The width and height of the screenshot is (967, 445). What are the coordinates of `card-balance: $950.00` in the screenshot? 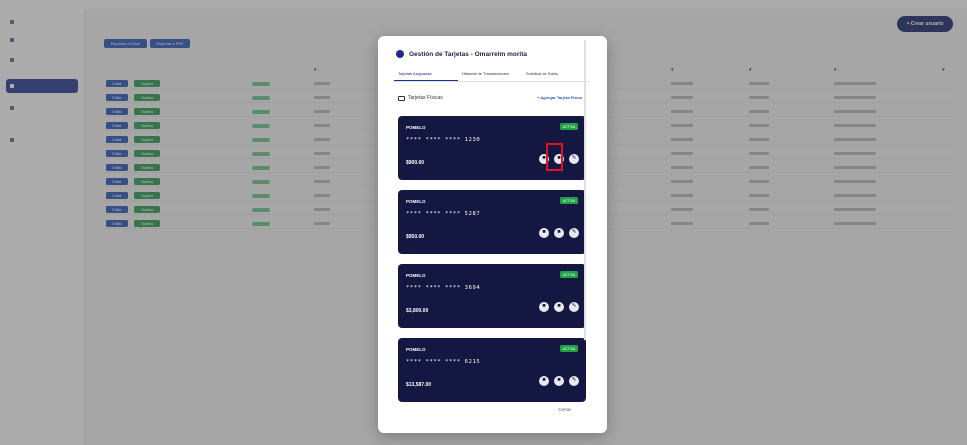 It's located at (415, 237).